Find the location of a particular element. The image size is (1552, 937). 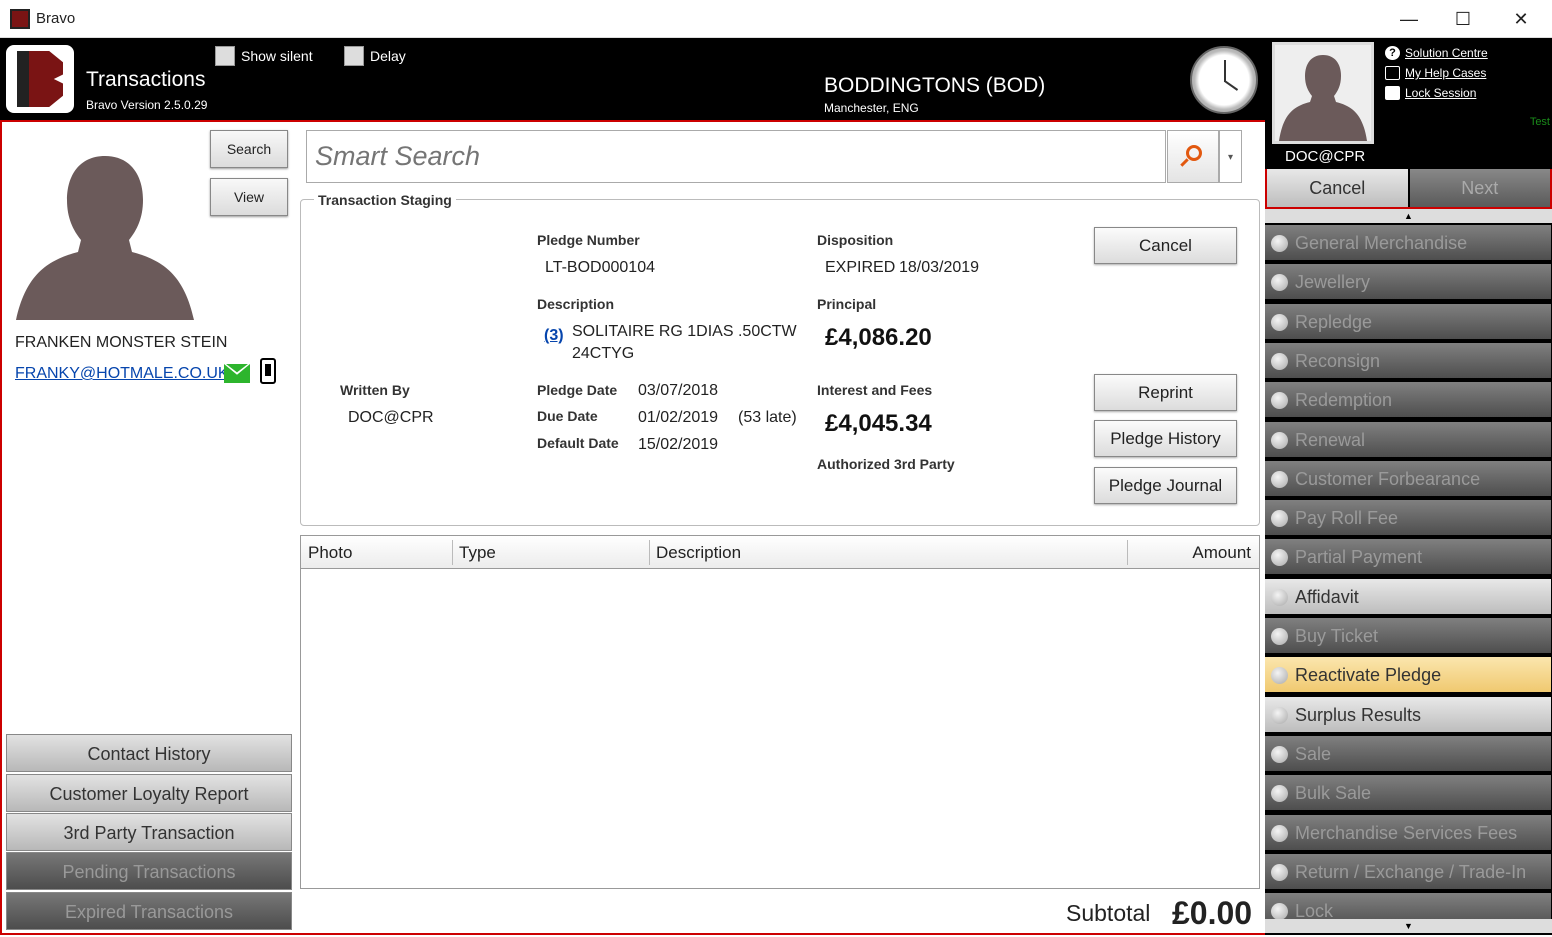

customer-loyalty-report-button: Customer Loyalty Report is located at coordinates (149, 793).